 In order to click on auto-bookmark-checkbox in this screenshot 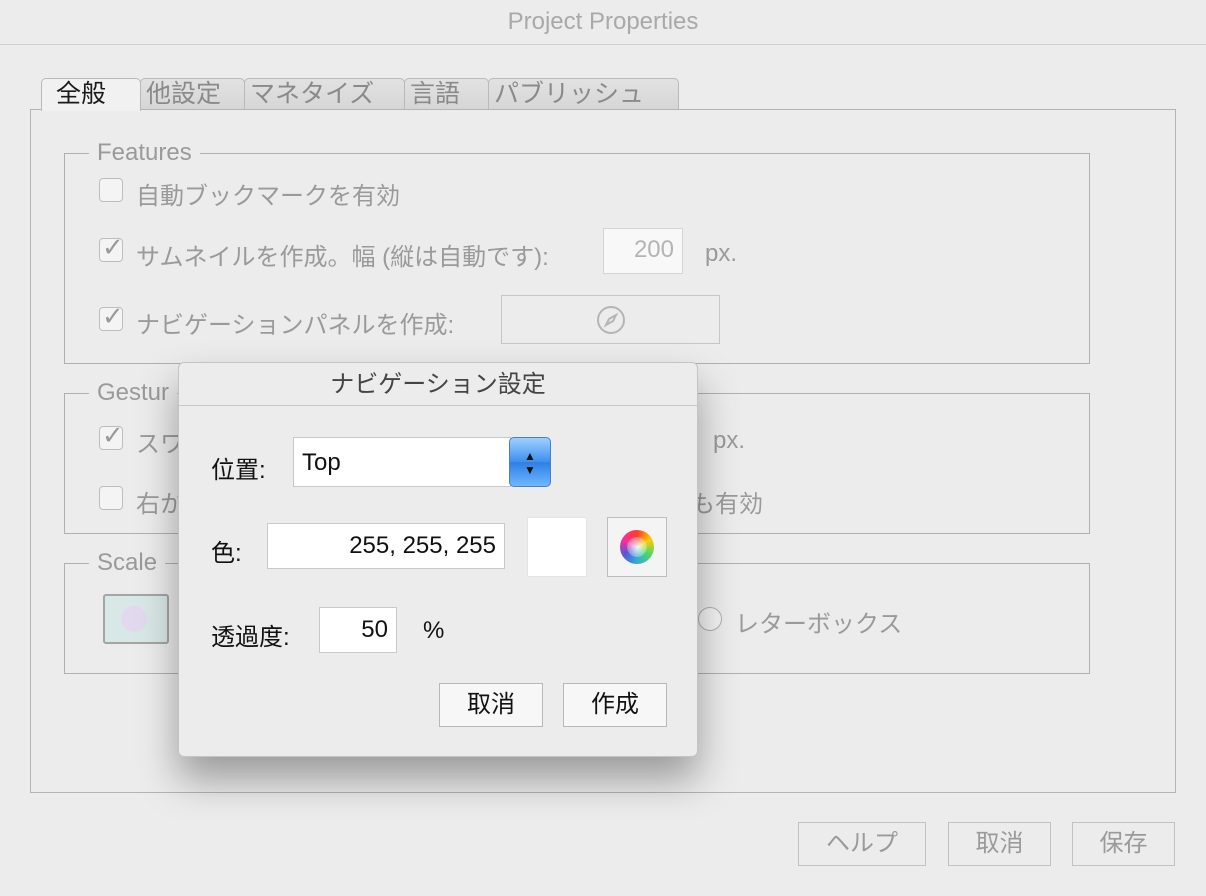, I will do `click(111, 190)`.